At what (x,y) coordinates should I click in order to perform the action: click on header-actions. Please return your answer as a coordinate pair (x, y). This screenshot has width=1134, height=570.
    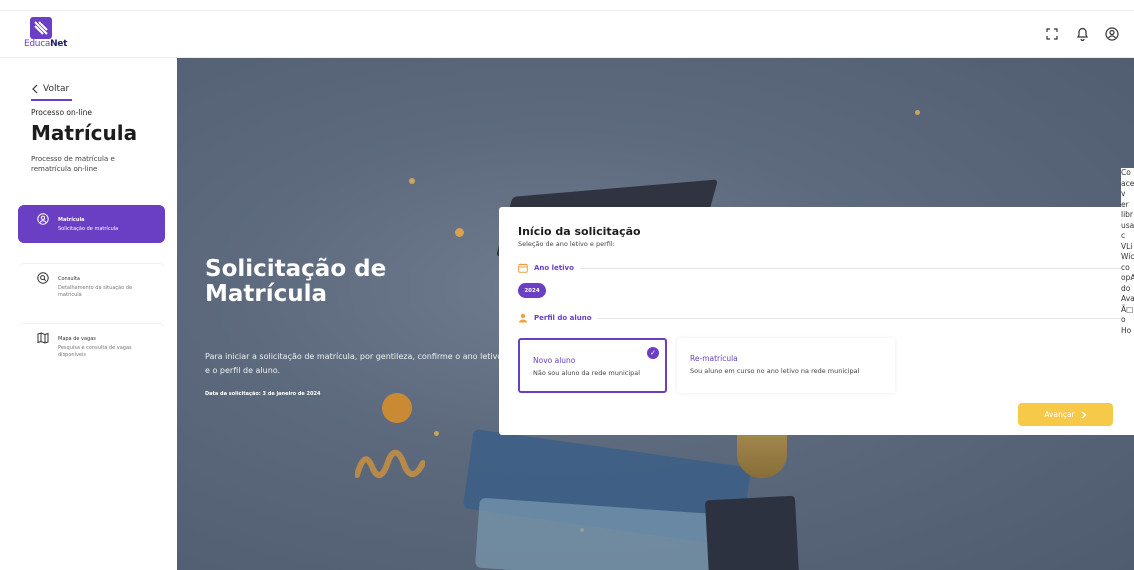
    Looking at the image, I should click on (1082, 34).